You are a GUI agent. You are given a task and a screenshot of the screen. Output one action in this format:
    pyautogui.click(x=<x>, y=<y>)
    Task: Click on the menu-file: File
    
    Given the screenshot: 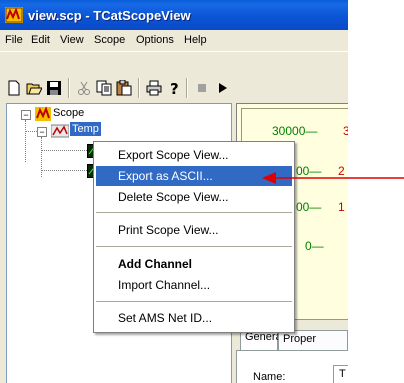 What is the action you would take?
    pyautogui.click(x=14, y=40)
    